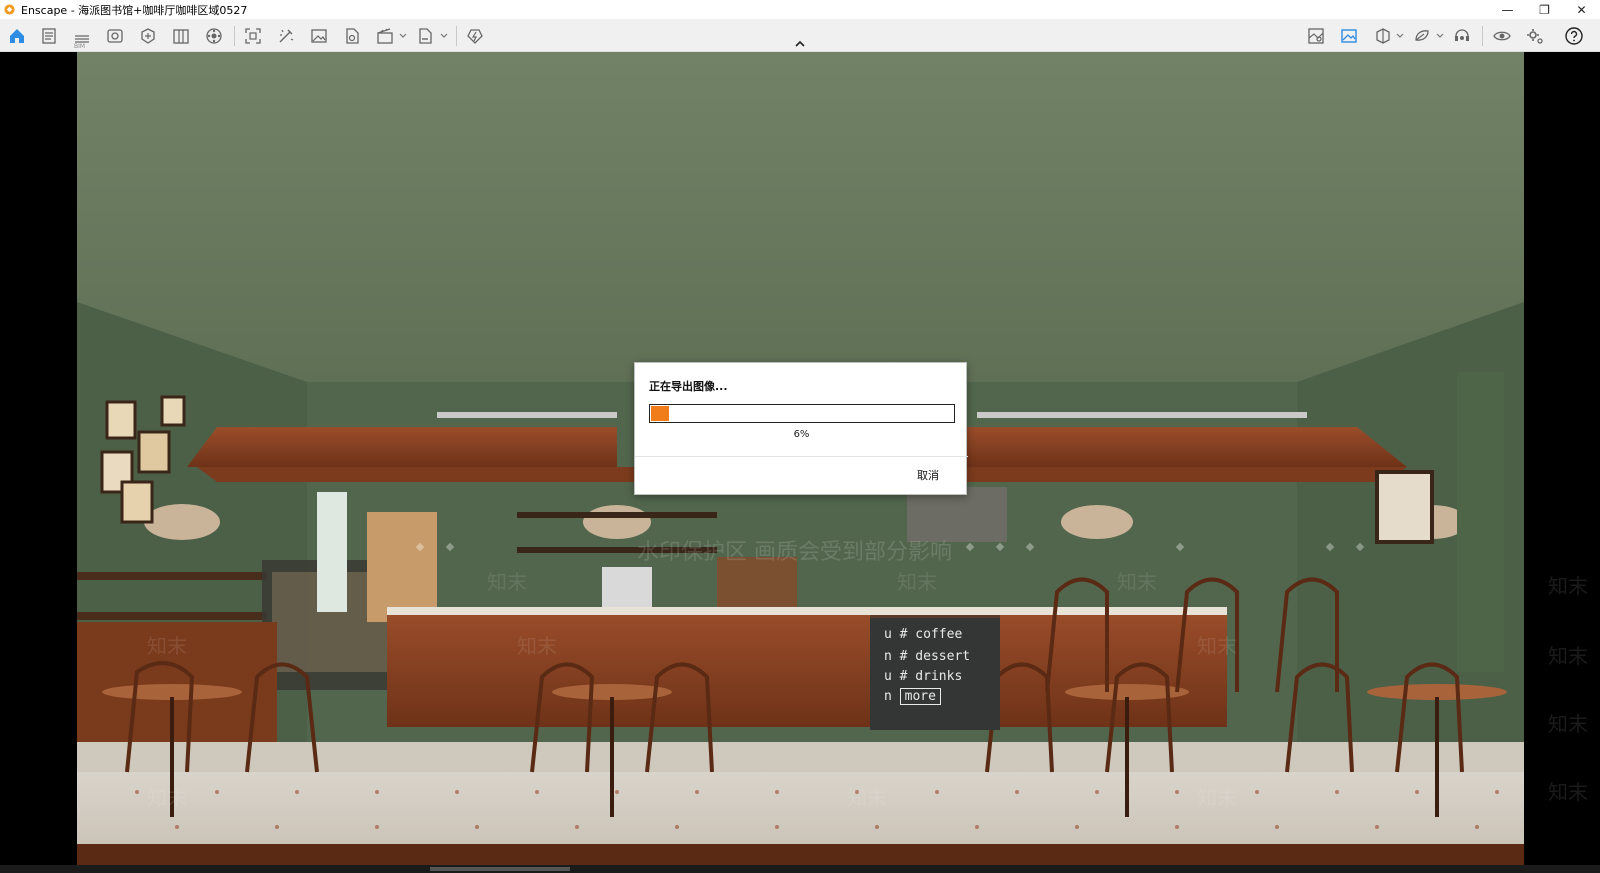  Describe the element at coordinates (923, 634) in the screenshot. I see `menu-line: u # coffee` at that location.